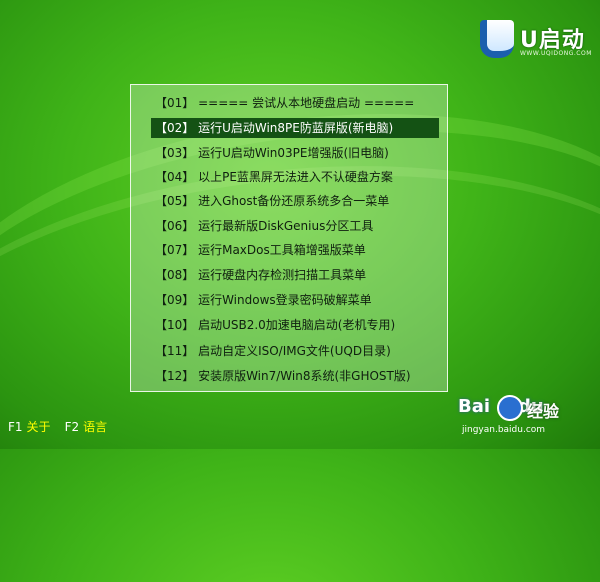 Image resolution: width=600 pixels, height=582 pixels. Describe the element at coordinates (295, 128) in the screenshot. I see `menu-item-02-selected: 【02】 运行U启动Win8PE防蓝屏版(新电脑)` at that location.